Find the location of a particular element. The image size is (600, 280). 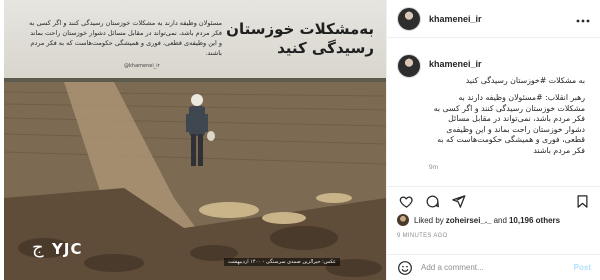

likes-prefix: Liked by is located at coordinates (429, 220).